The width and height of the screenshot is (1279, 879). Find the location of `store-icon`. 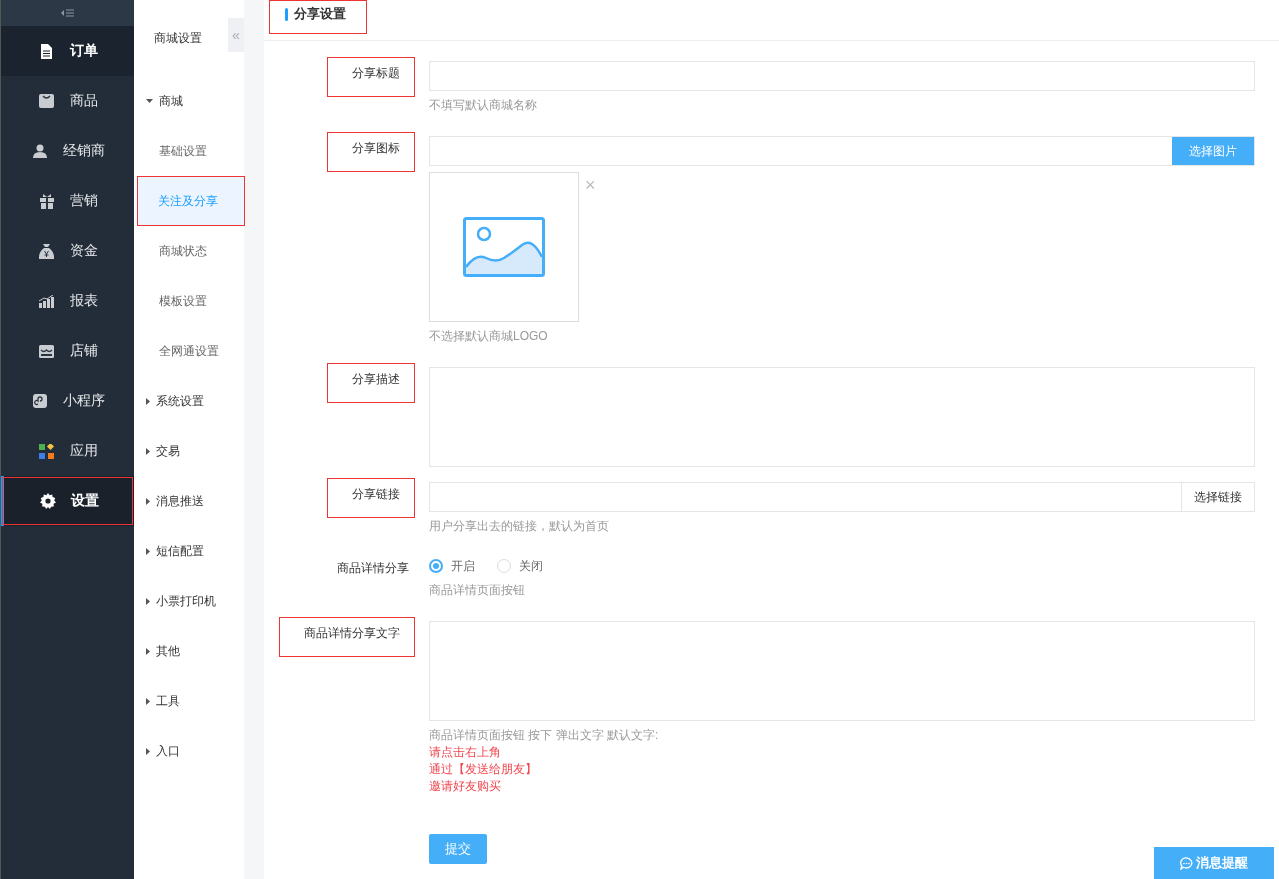

store-icon is located at coordinates (46, 351).